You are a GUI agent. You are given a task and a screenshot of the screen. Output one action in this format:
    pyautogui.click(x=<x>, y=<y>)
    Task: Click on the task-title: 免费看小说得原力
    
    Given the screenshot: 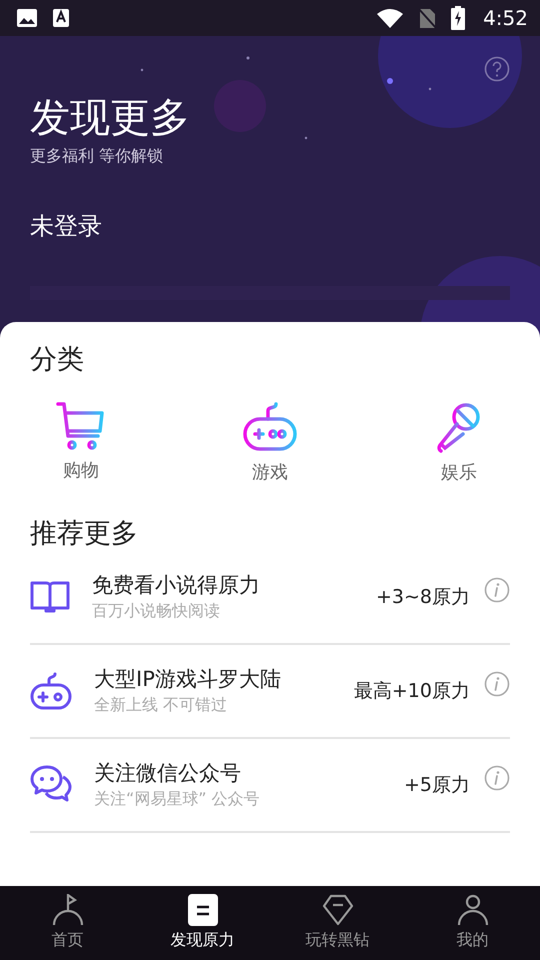 What is the action you would take?
    pyautogui.click(x=176, y=585)
    